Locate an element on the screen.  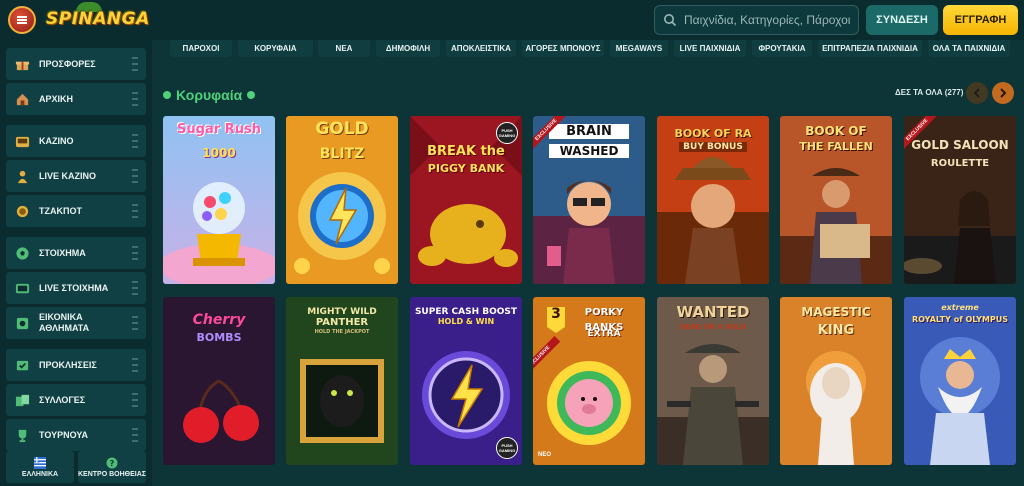
game-tile-break-the-piggy-bank: BREAK the PIGGY BANK PUSH GAMING is located at coordinates (466, 200).